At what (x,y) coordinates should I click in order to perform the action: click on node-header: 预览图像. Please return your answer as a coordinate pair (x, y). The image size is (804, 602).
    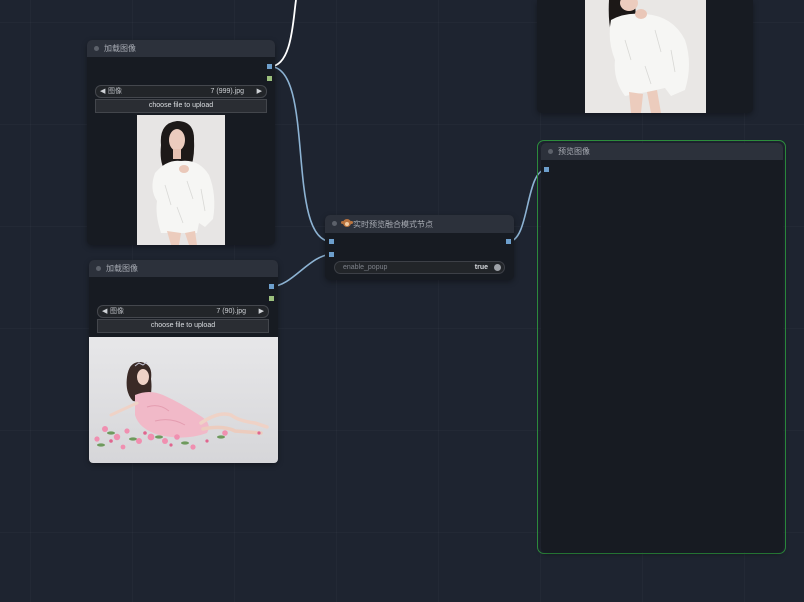
    Looking at the image, I should click on (662, 151).